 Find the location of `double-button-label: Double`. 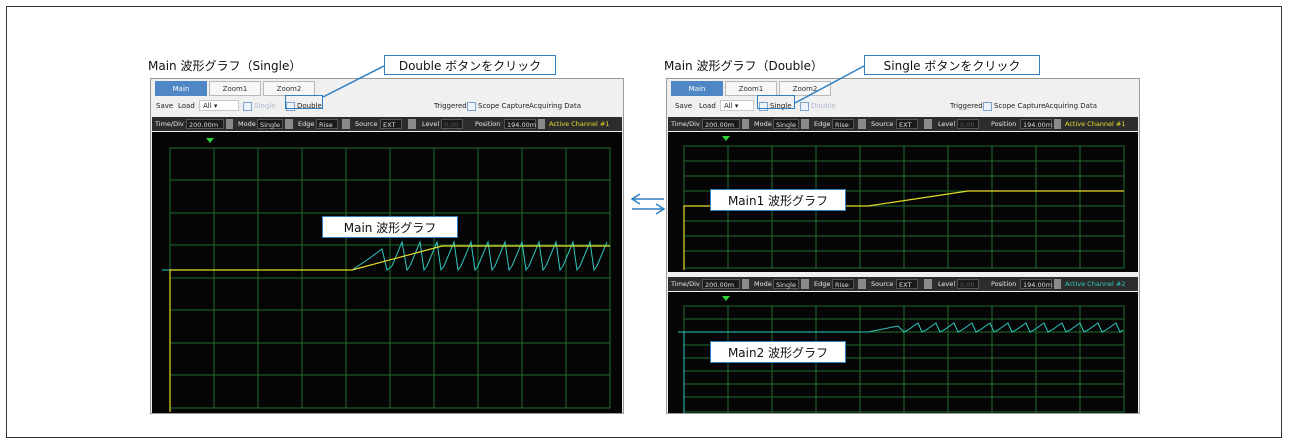

double-button-label: Double is located at coordinates (823, 106).